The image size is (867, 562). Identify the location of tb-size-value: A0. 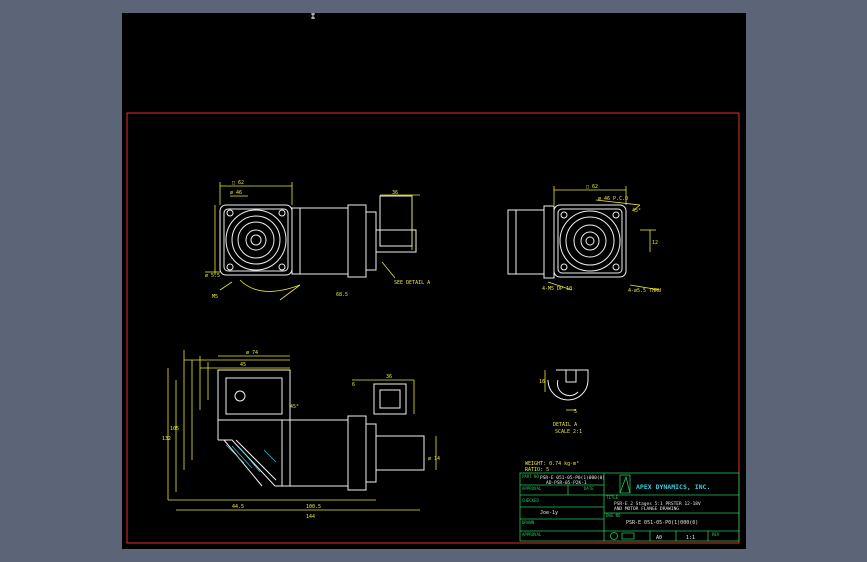
(659, 538).